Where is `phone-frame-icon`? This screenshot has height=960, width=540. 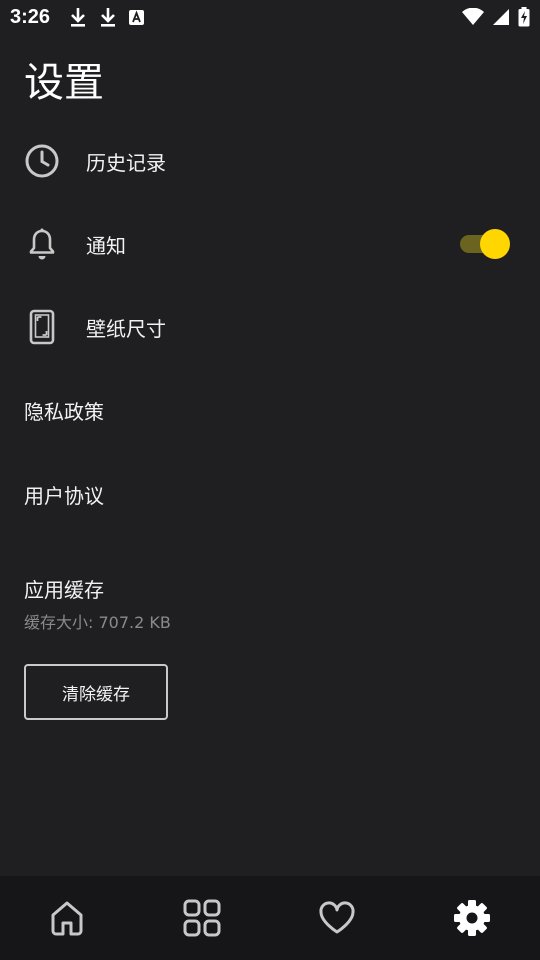 phone-frame-icon is located at coordinates (42, 327).